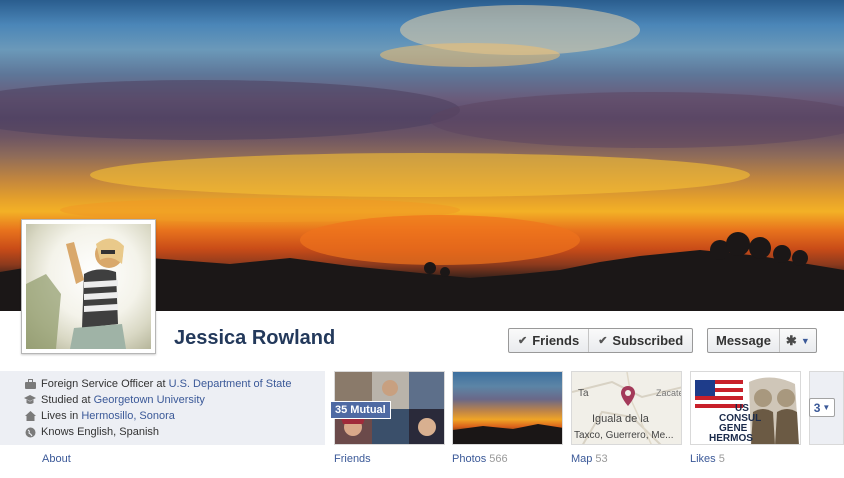  I want to click on work-prefix: Foreign Service Officer at, so click(103, 384).